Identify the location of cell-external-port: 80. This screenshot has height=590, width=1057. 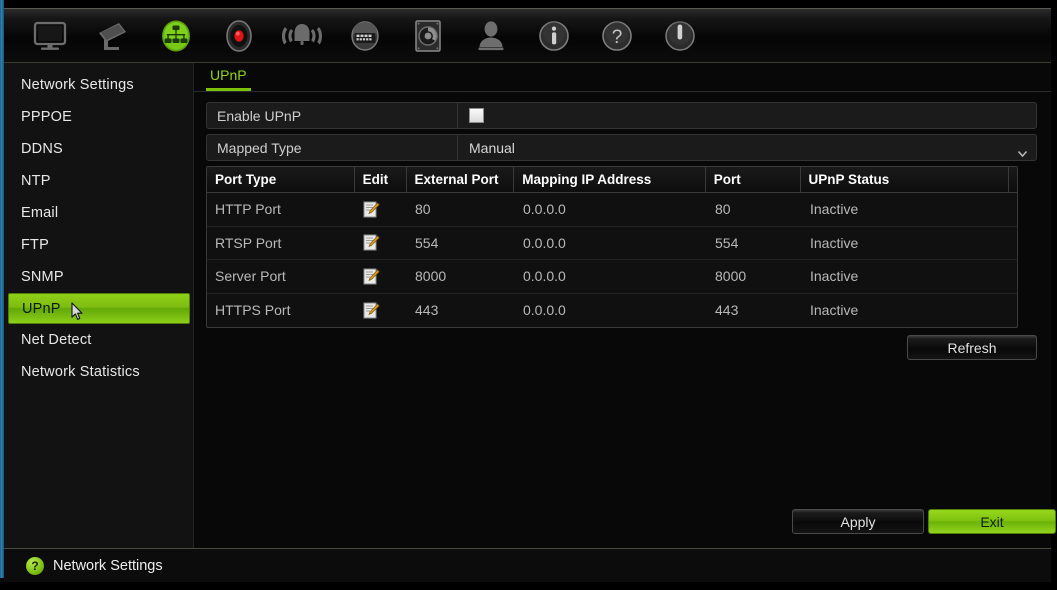
(423, 209).